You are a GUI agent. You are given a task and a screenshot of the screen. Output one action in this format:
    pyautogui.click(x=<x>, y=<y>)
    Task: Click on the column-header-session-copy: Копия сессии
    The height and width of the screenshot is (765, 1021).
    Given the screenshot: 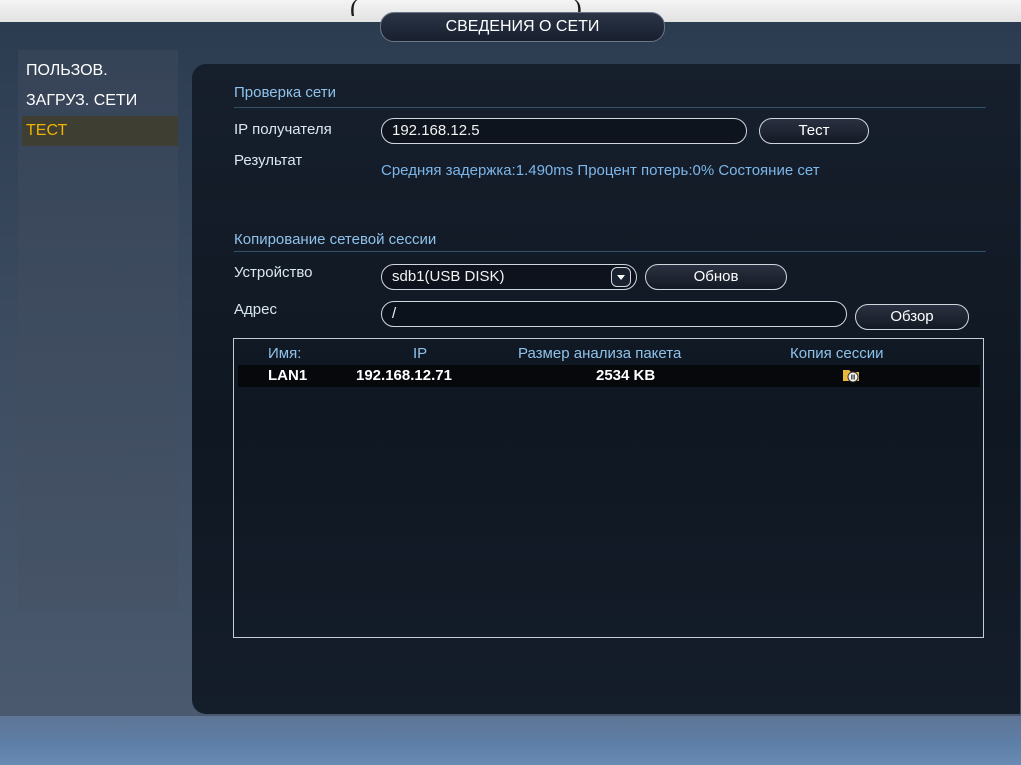 What is the action you would take?
    pyautogui.click(x=837, y=353)
    